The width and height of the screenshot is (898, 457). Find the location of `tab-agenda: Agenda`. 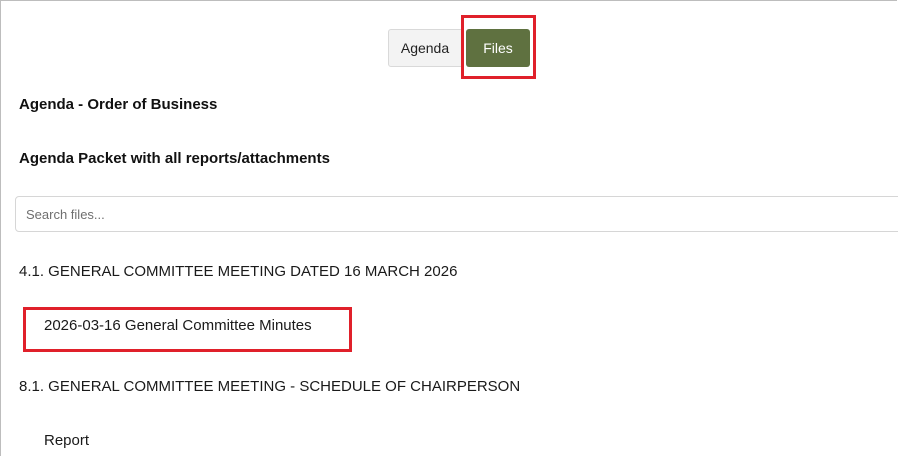

tab-agenda: Agenda is located at coordinates (425, 48).